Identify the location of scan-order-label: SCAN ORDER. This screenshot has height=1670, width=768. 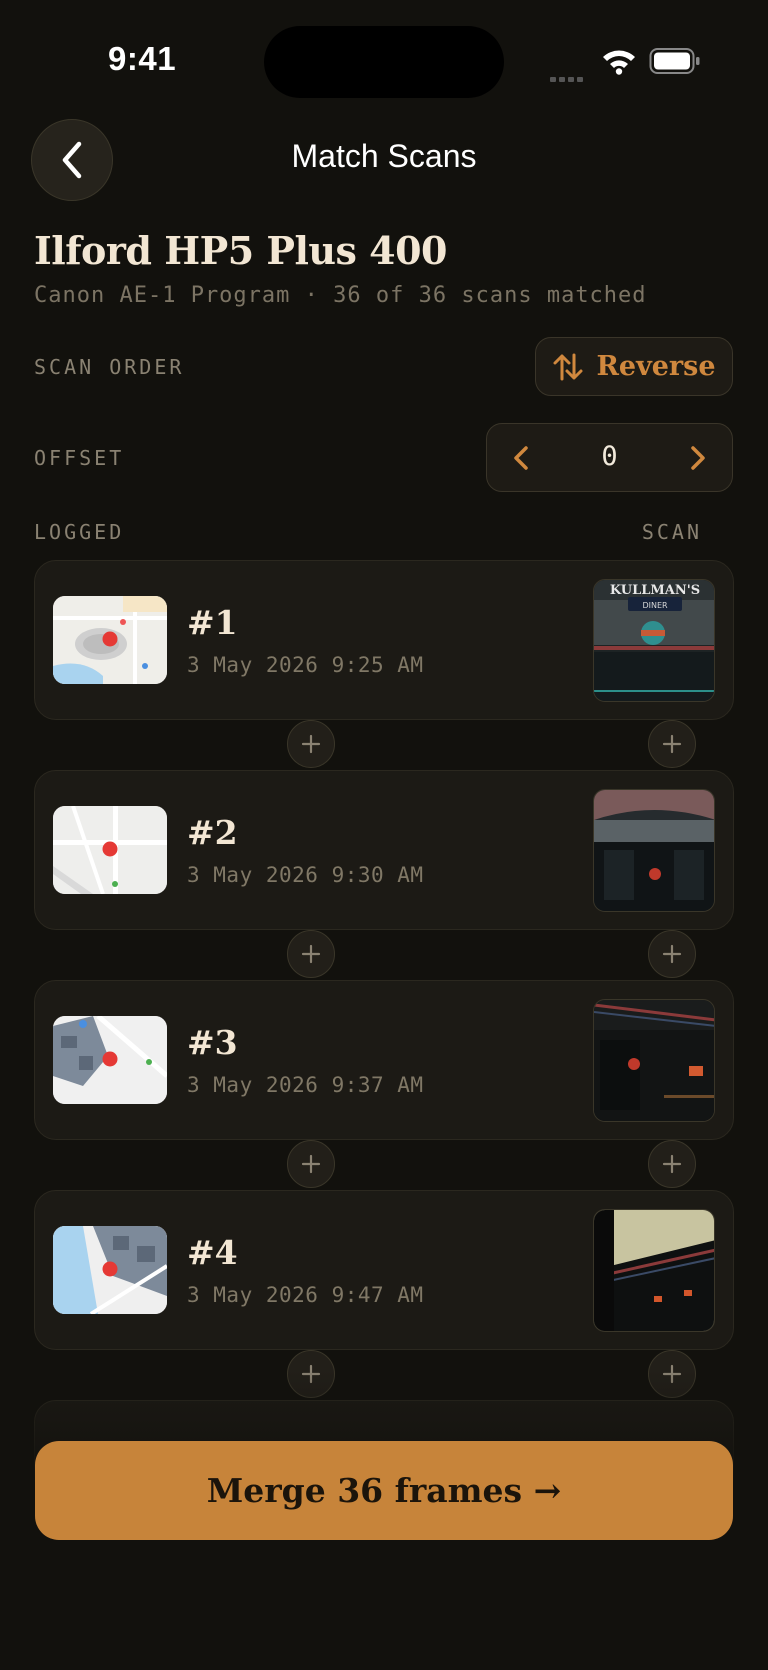
(109, 367).